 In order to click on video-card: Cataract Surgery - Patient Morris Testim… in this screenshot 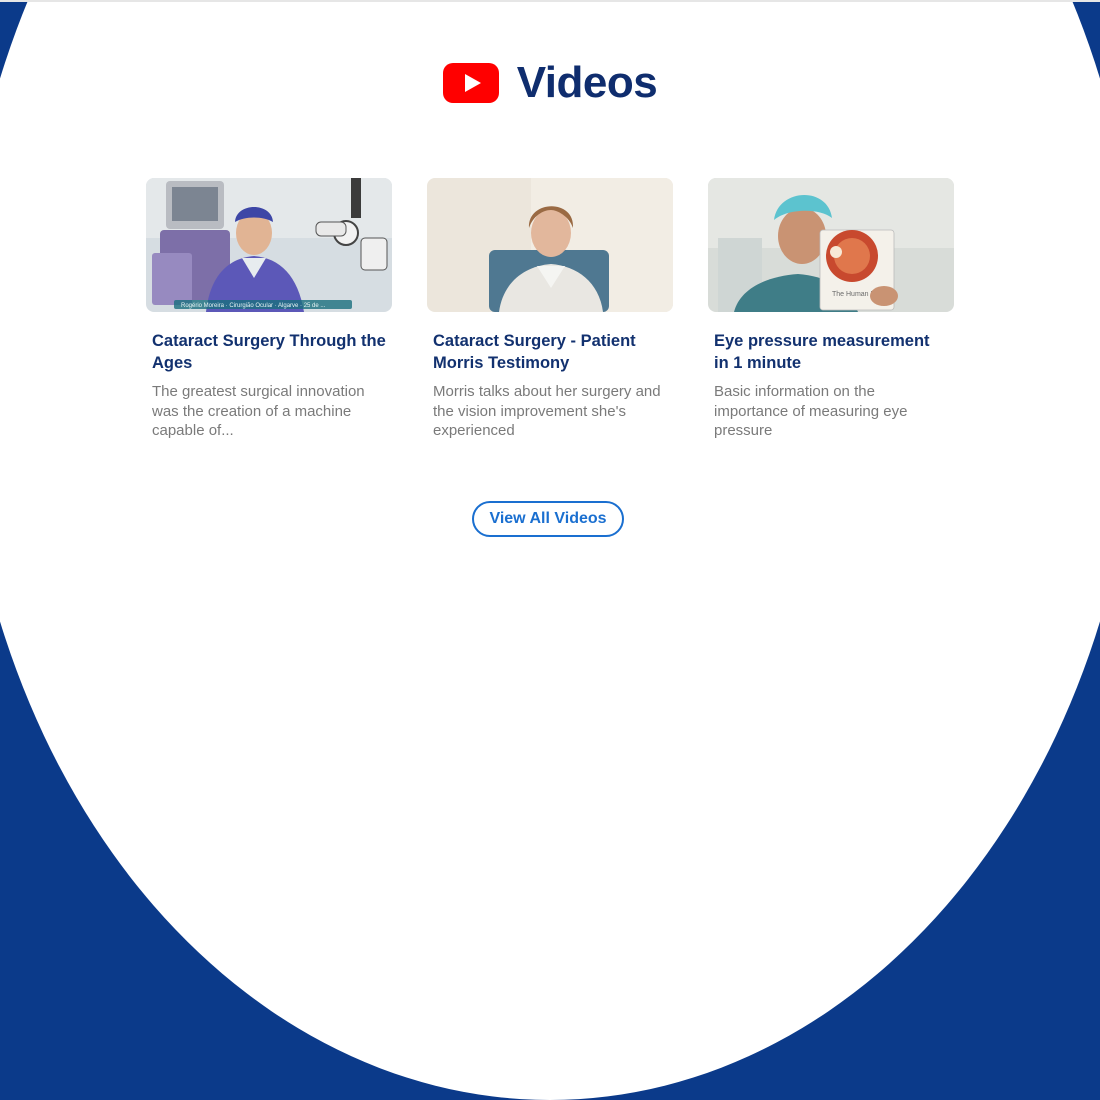, I will do `click(550, 309)`.